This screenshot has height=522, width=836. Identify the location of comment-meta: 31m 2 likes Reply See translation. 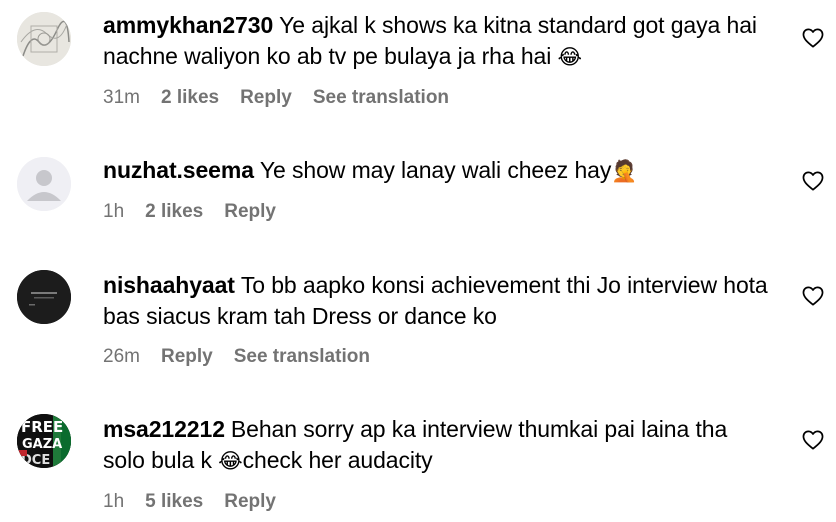
(438, 98).